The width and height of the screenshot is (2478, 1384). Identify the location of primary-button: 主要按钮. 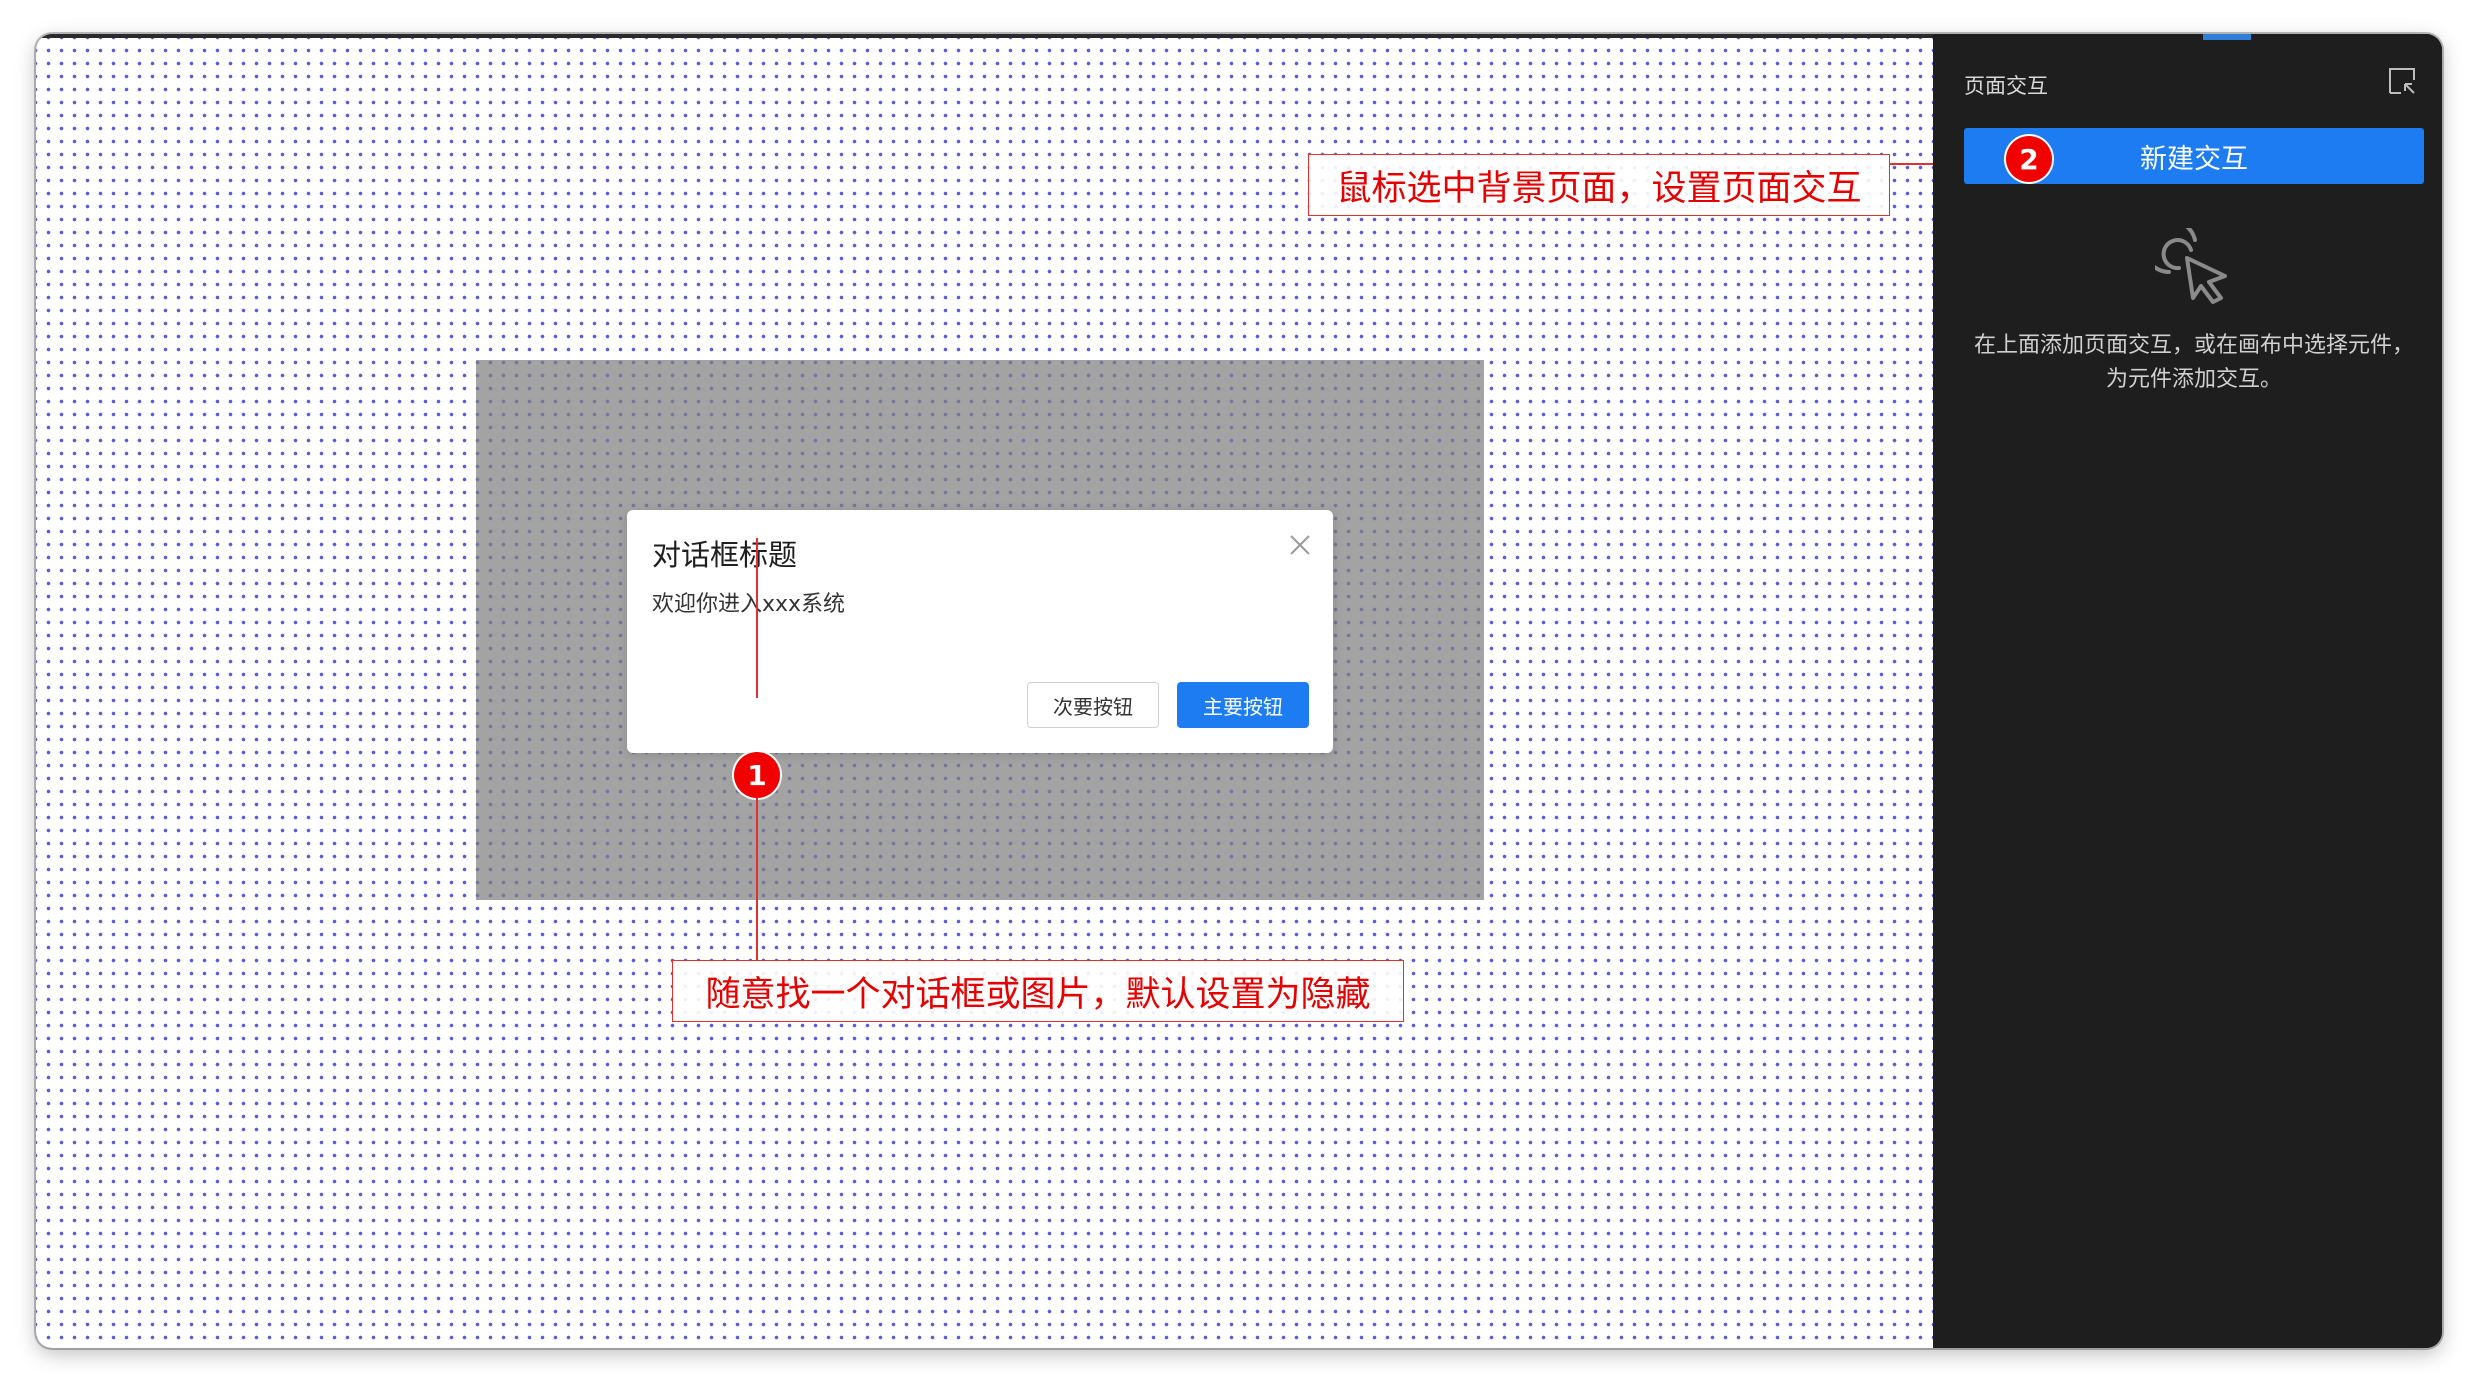
(1243, 705).